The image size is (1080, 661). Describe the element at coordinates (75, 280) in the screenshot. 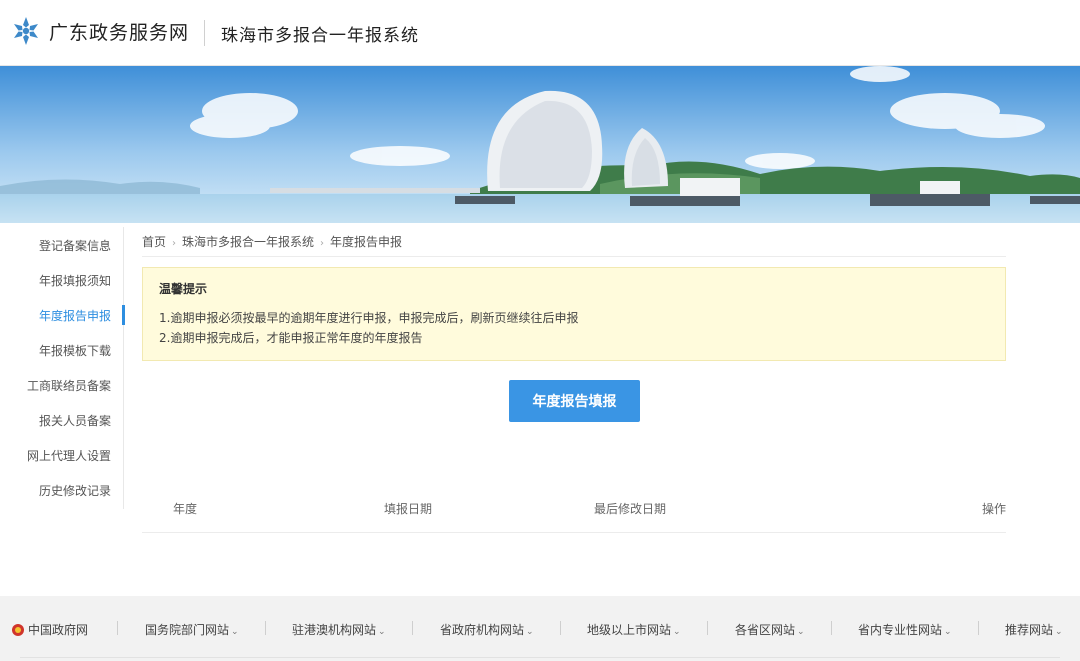

I see `sidebar-item-filing-notes: 年报填报须知` at that location.